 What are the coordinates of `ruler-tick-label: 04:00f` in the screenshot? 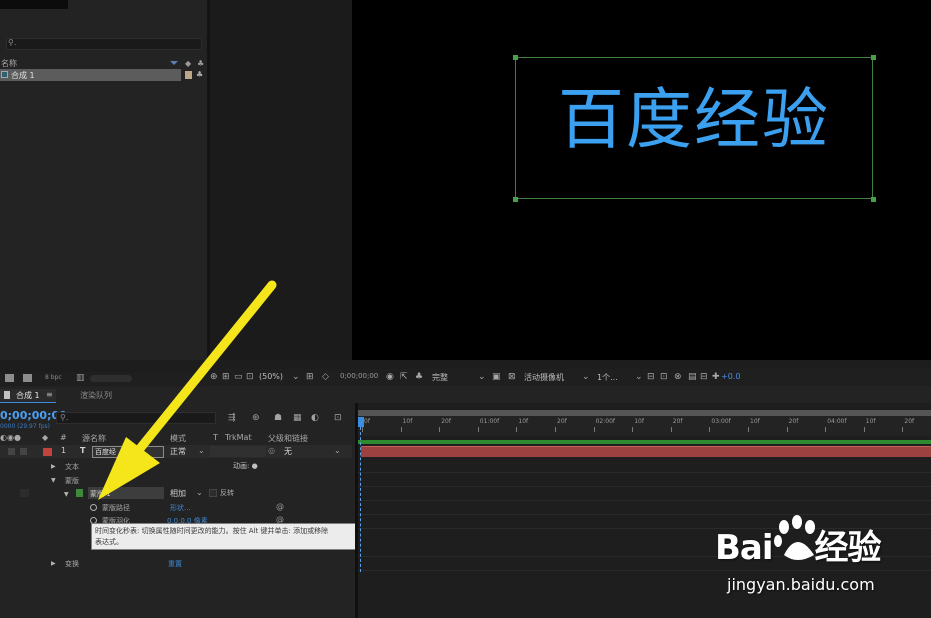 It's located at (837, 421).